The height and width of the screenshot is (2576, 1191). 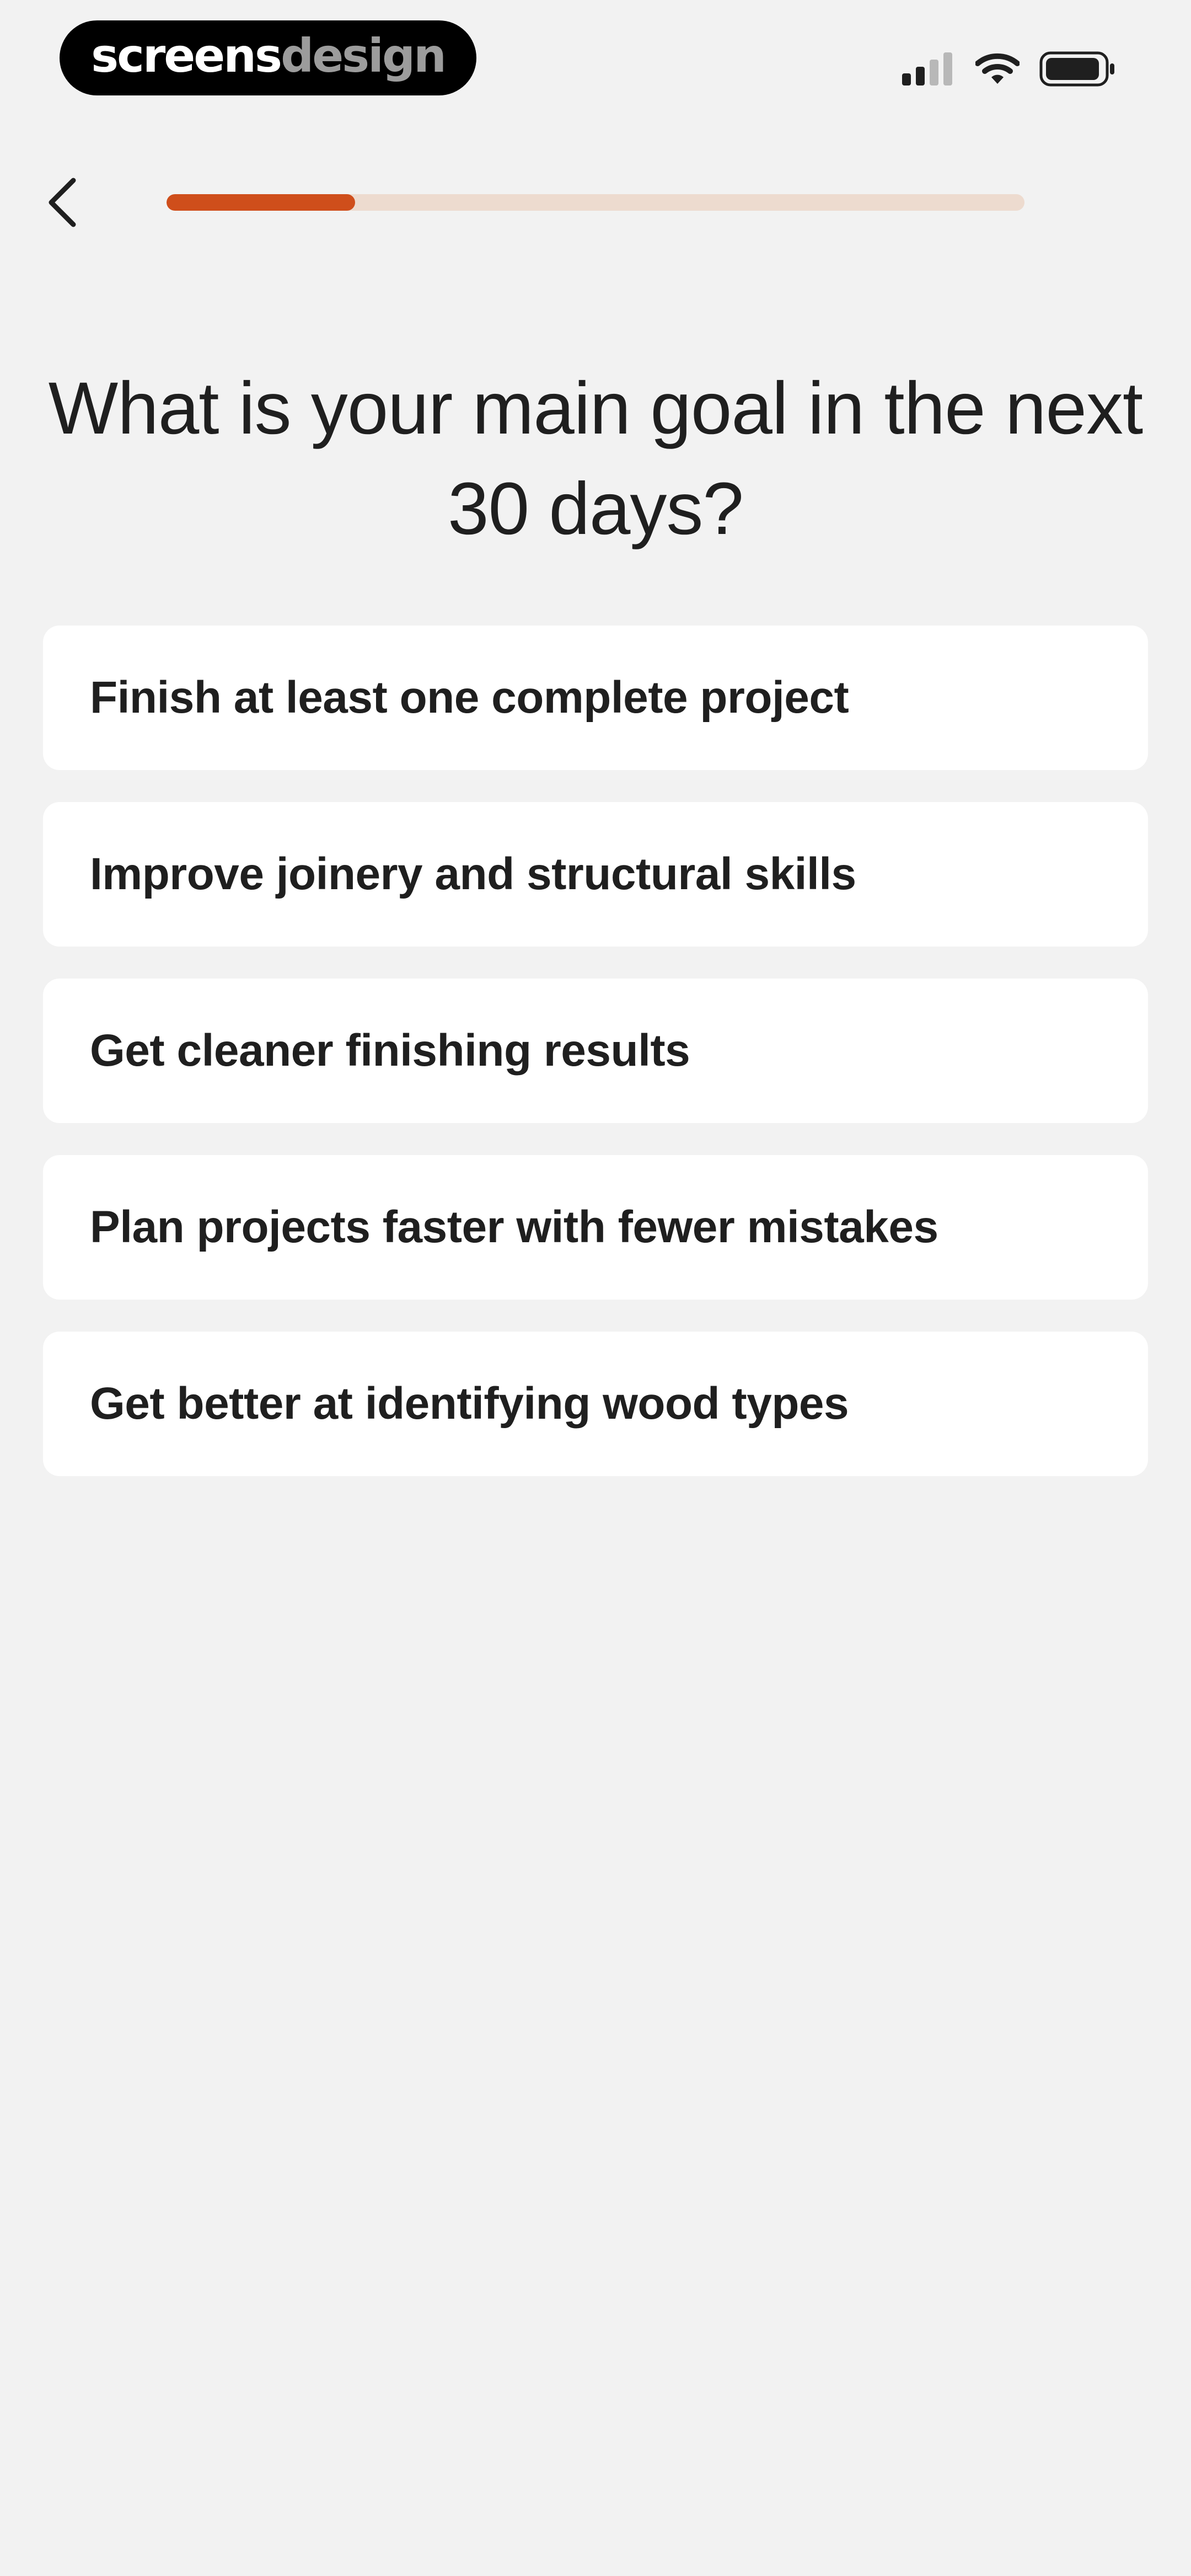 I want to click on option-label: Get better at identifying wood types, so click(x=469, y=1403).